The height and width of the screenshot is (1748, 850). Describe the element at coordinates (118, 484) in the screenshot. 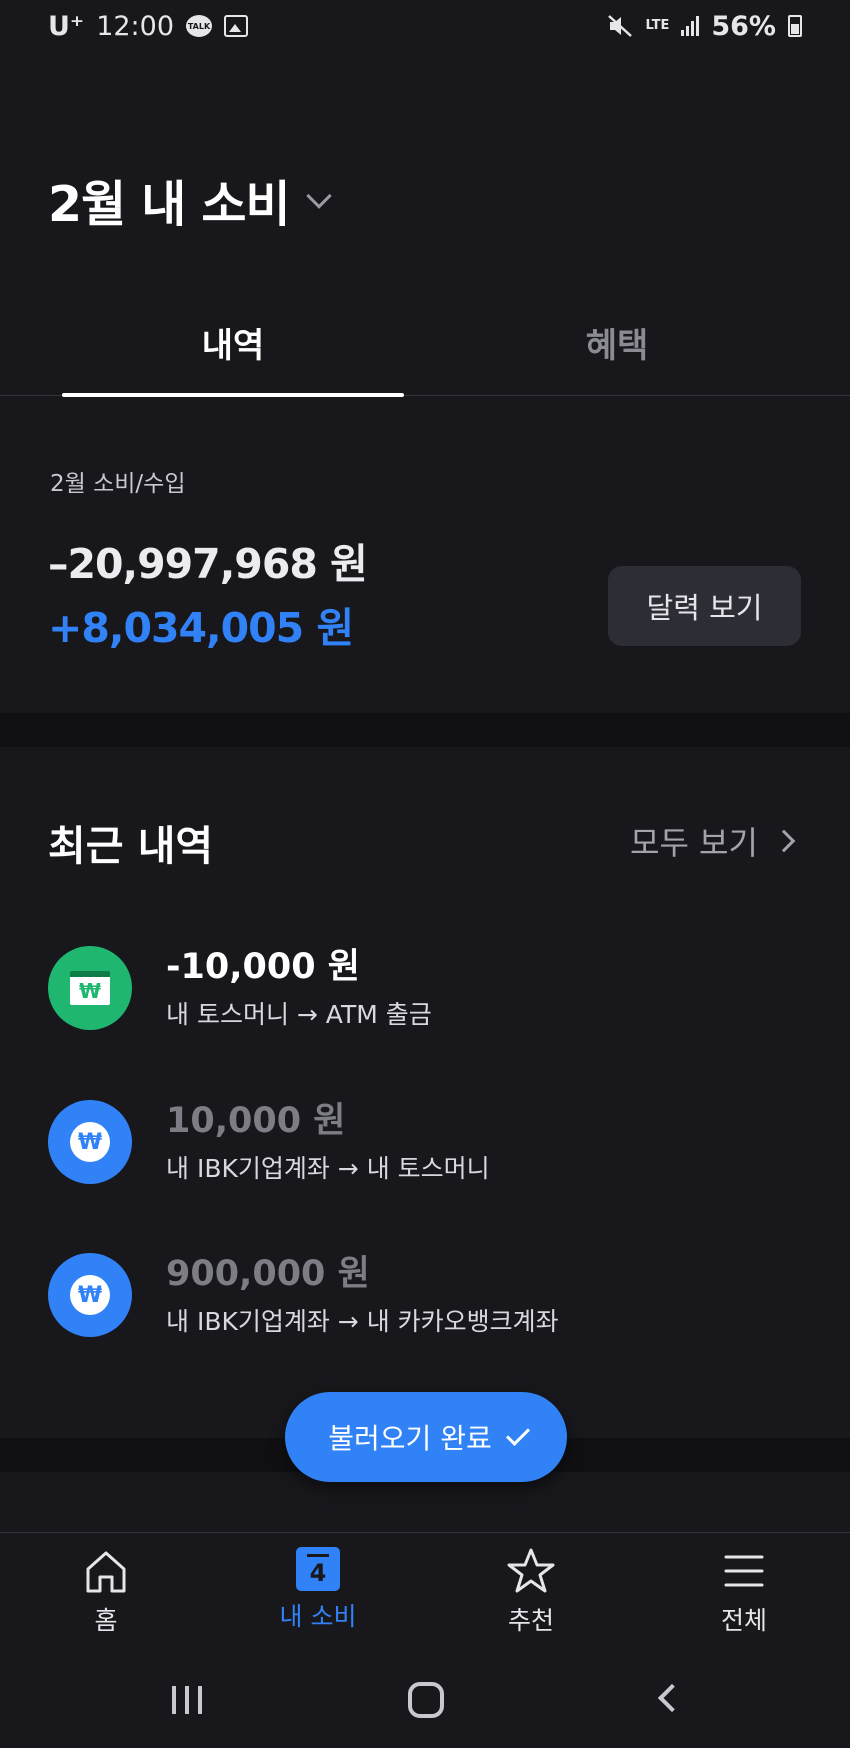

I see `summary-label: 2월 소비/수입` at that location.